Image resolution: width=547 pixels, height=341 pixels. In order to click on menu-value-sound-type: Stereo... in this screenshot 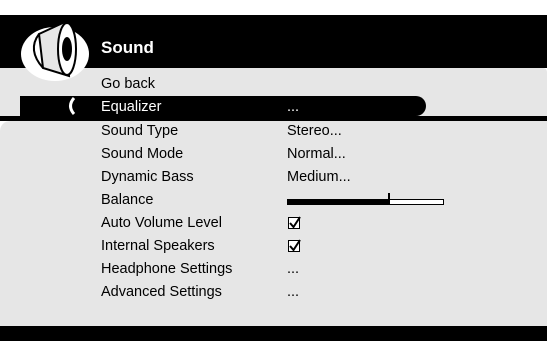, I will do `click(314, 131)`.